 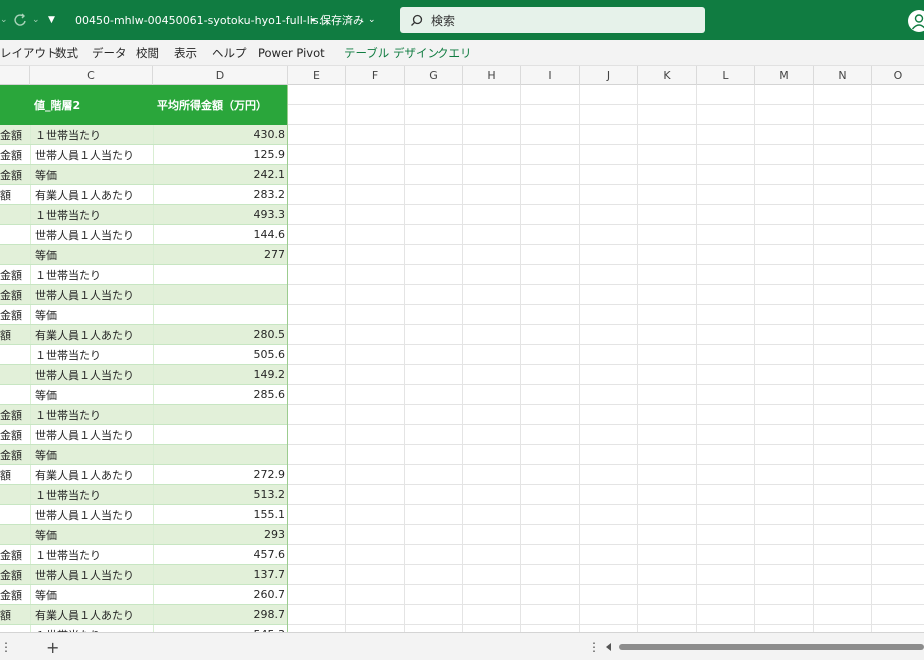 What do you see at coordinates (6, 646) in the screenshot?
I see `sheet-nav-icon: ⋮` at bounding box center [6, 646].